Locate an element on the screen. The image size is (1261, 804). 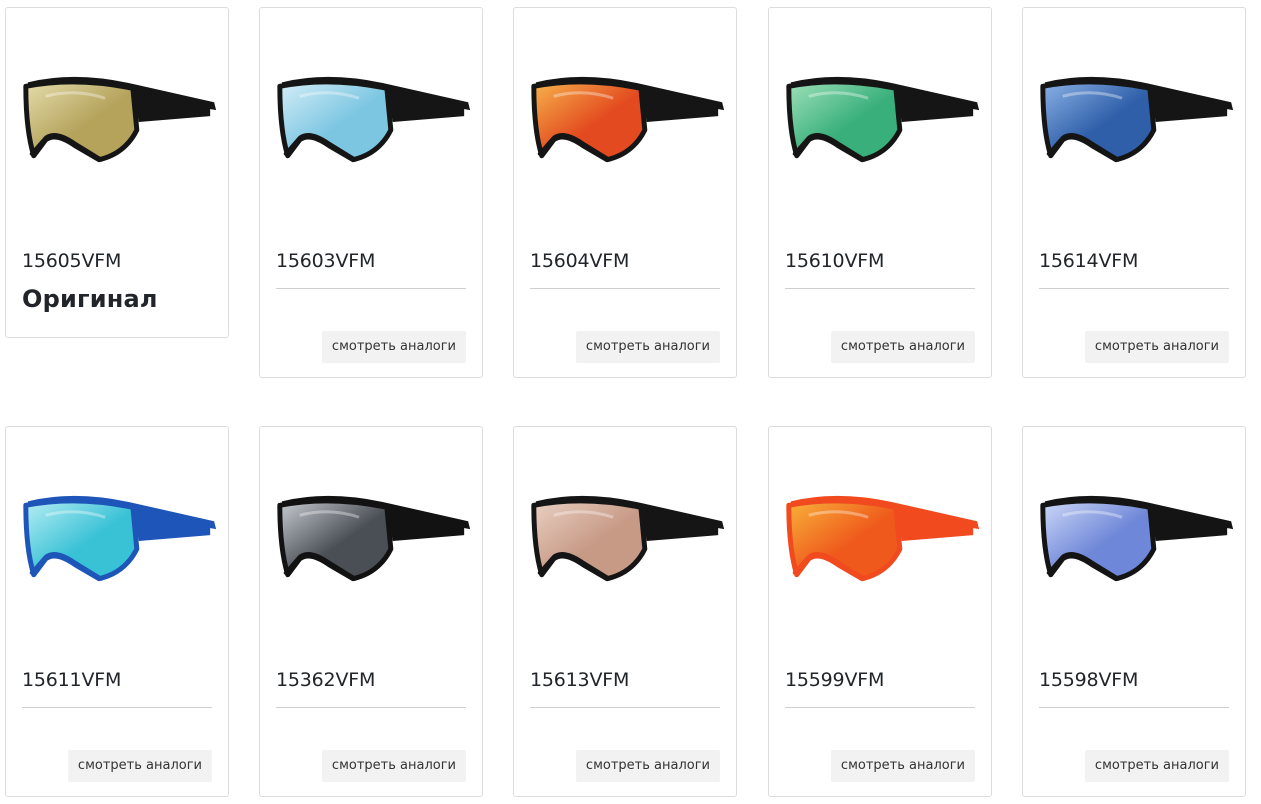
product-code: 15599VFM is located at coordinates (835, 680).